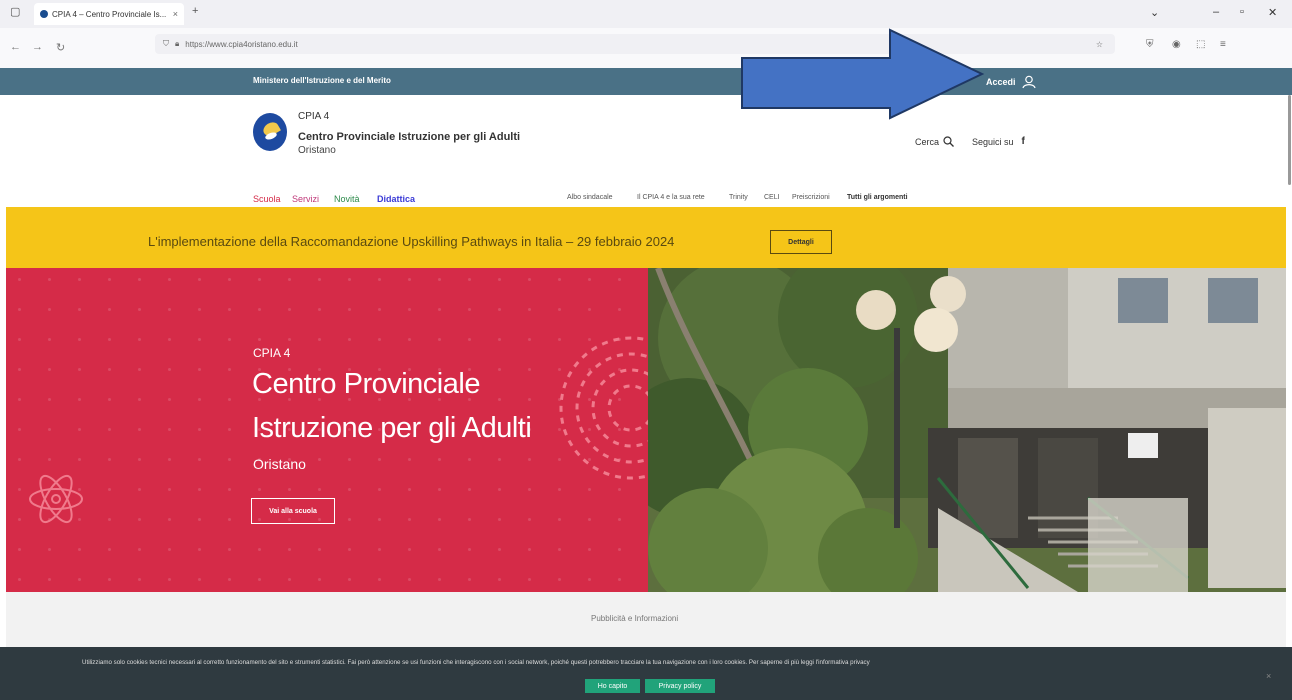 The height and width of the screenshot is (700, 1292). Describe the element at coordinates (772, 197) in the screenshot. I see `nav-link-celi: CELI` at that location.